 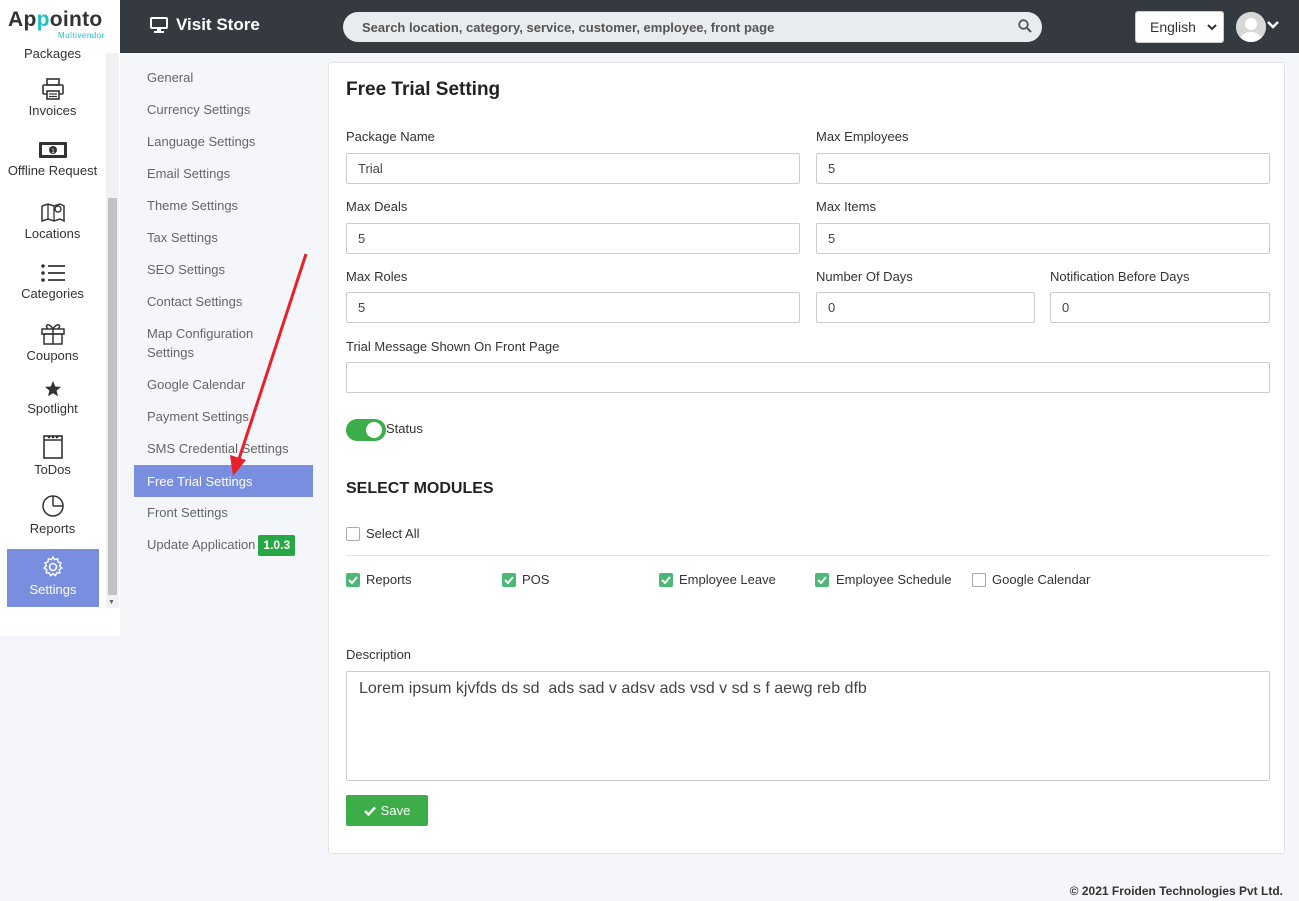 I want to click on package-name-input, so click(x=573, y=168).